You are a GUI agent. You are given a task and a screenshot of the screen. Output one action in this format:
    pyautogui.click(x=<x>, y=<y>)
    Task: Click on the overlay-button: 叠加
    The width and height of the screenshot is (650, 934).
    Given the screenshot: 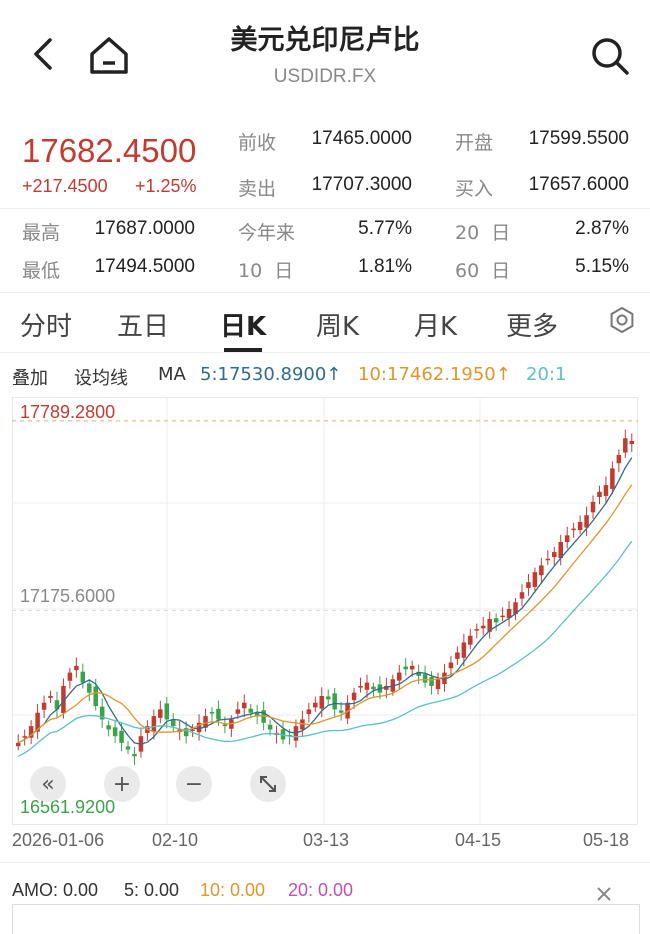 What is the action you would take?
    pyautogui.click(x=30, y=377)
    